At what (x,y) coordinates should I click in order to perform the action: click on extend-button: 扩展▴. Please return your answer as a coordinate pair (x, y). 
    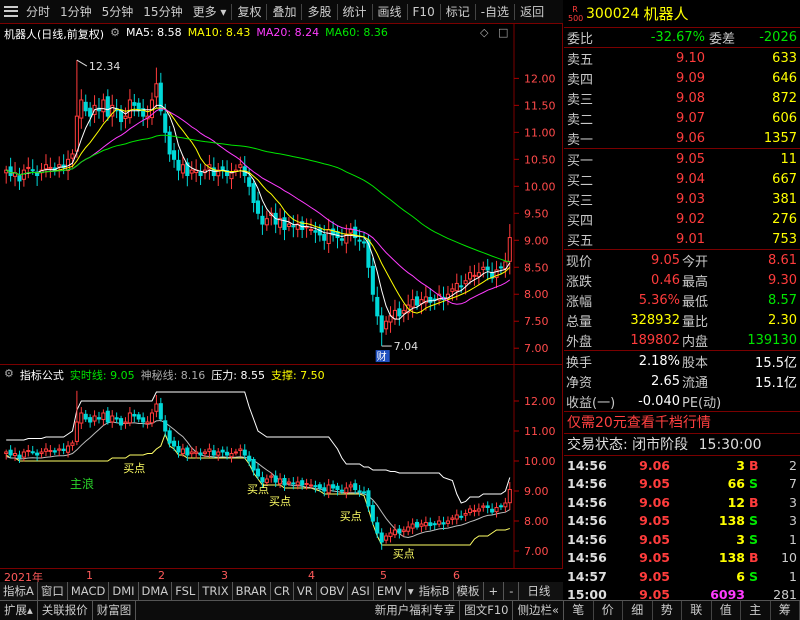
    Looking at the image, I should click on (19, 610).